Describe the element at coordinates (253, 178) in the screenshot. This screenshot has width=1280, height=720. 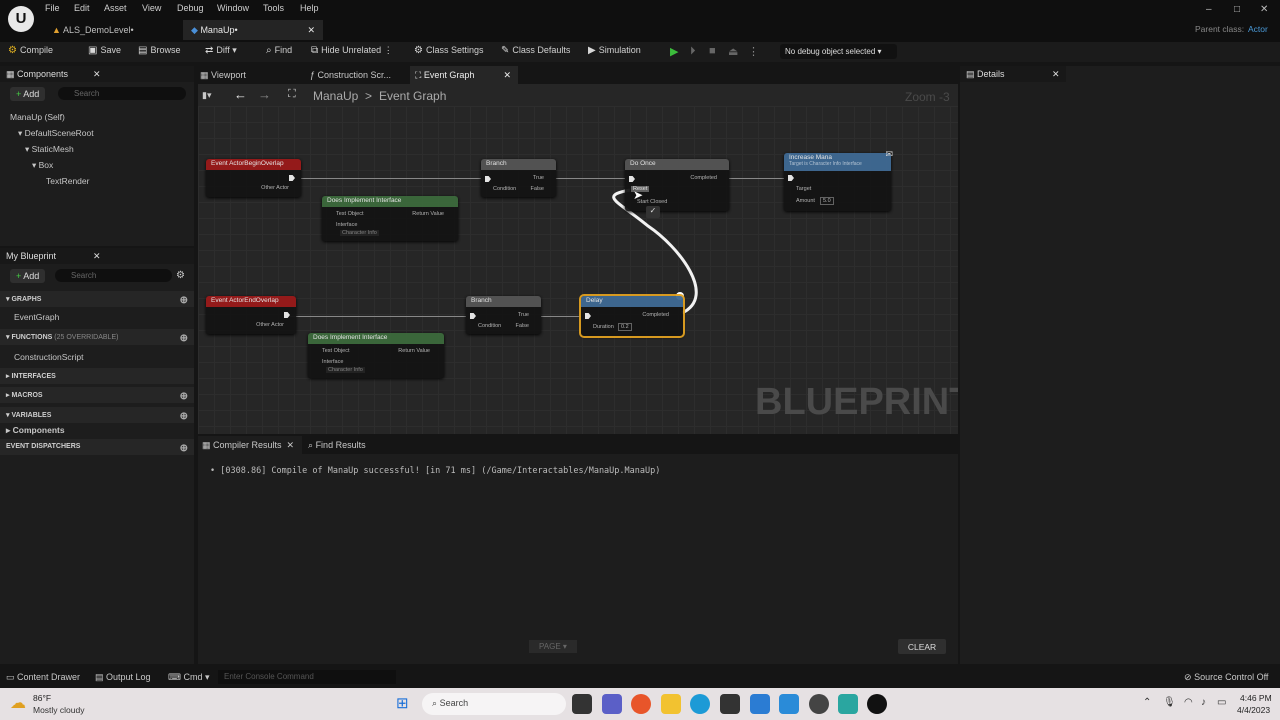
I see `node-event-actor-begin-overlap: Event ActorBeginOverlap Other Actor` at that location.